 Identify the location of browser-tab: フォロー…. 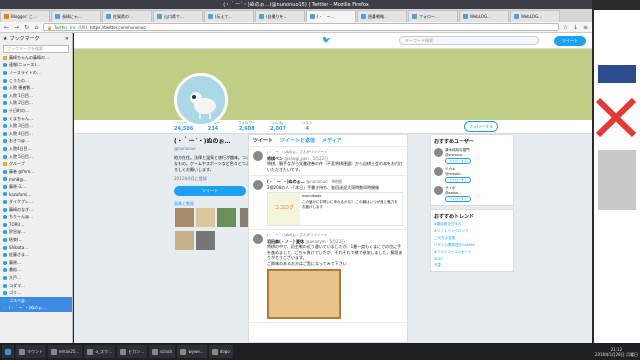
(433, 16).